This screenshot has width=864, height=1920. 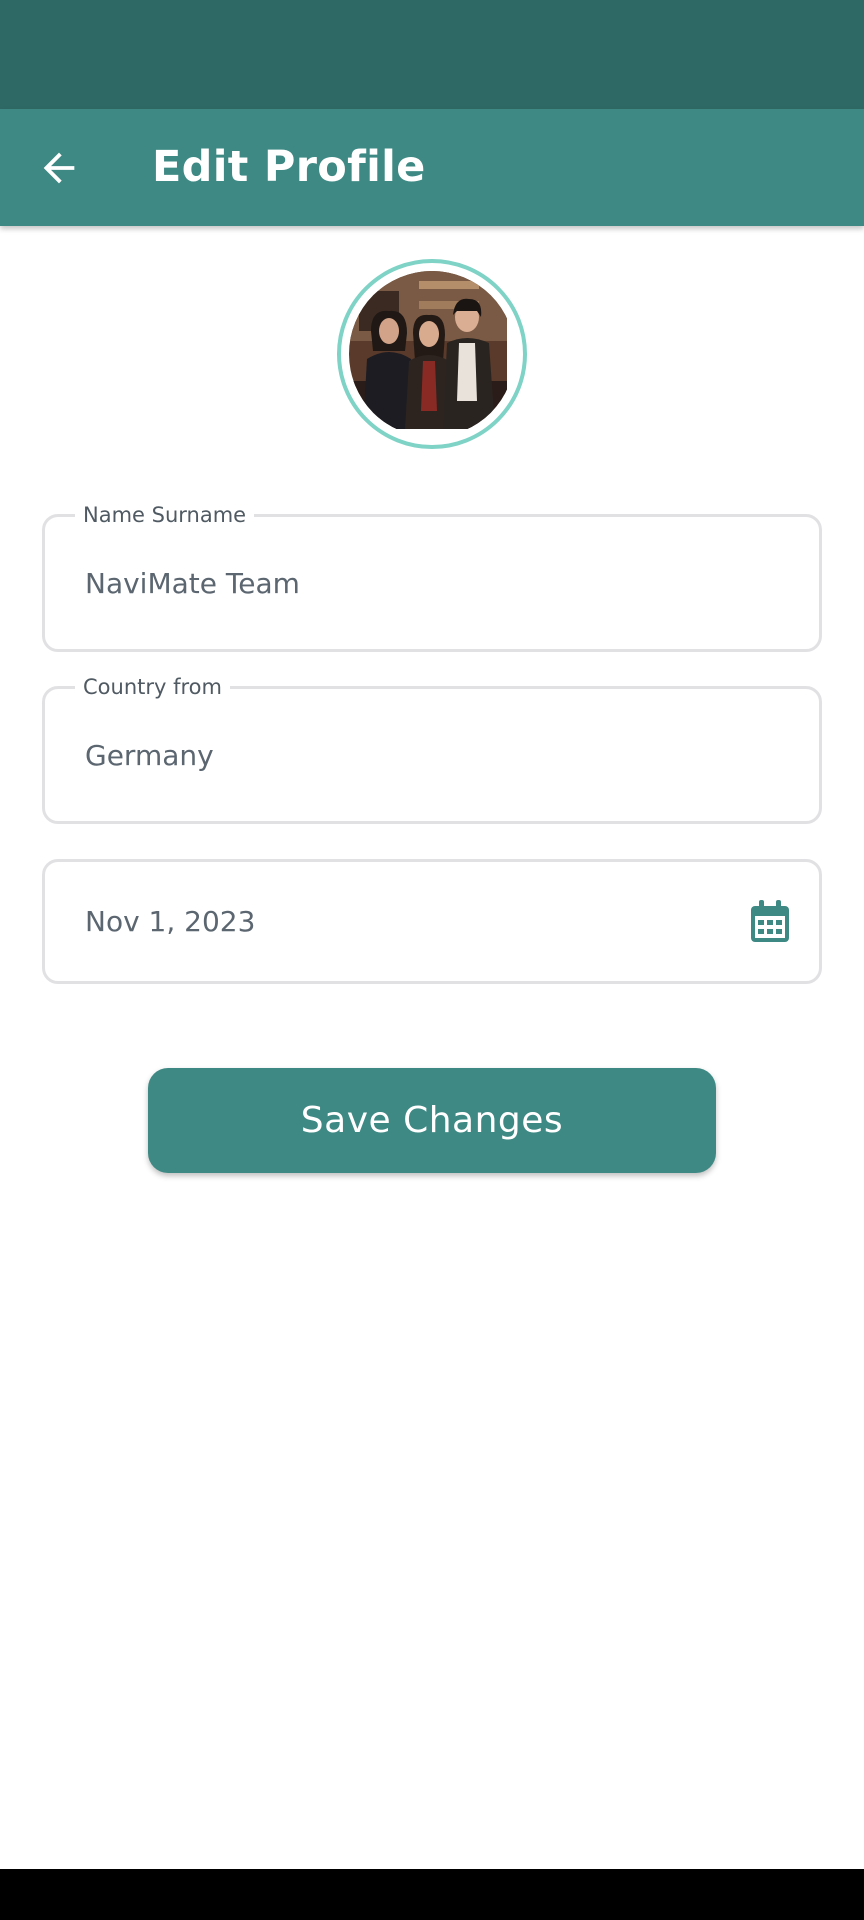 I want to click on status-bar, so click(x=432, y=54).